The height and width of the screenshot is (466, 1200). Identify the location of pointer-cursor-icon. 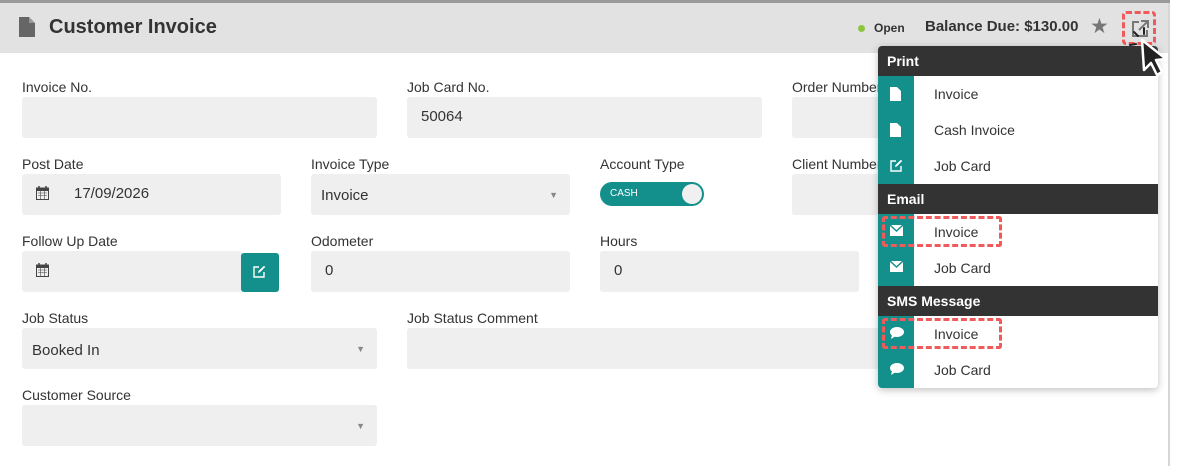
(1148, 52).